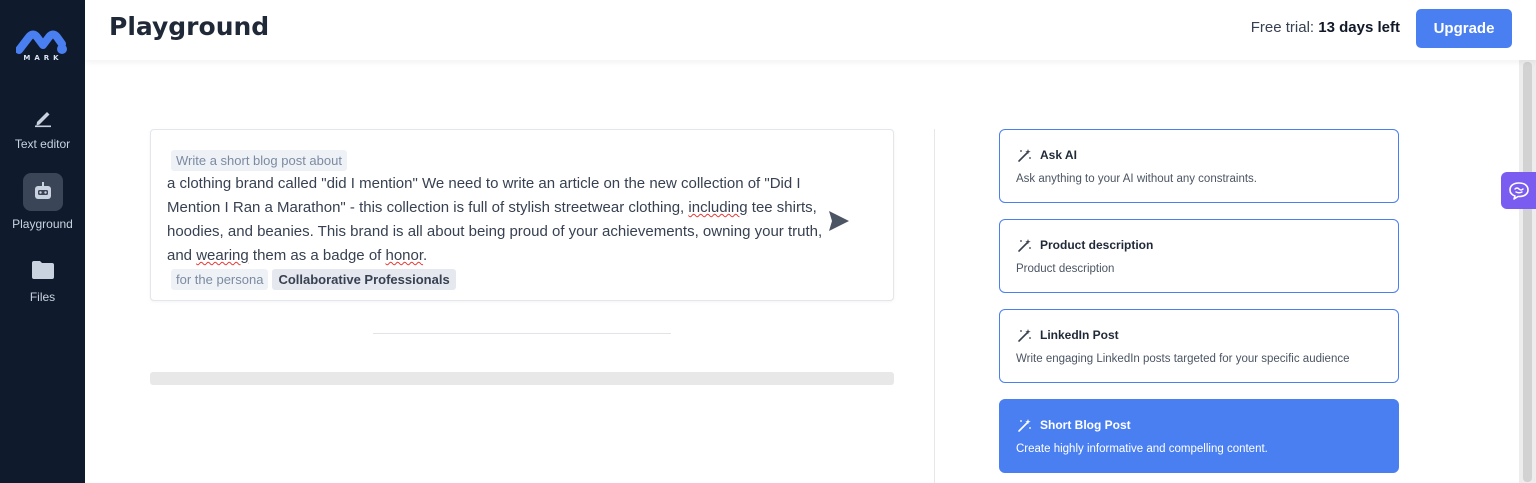 Image resolution: width=1536 pixels, height=483 pixels. Describe the element at coordinates (42, 192) in the screenshot. I see `robot-icon` at that location.